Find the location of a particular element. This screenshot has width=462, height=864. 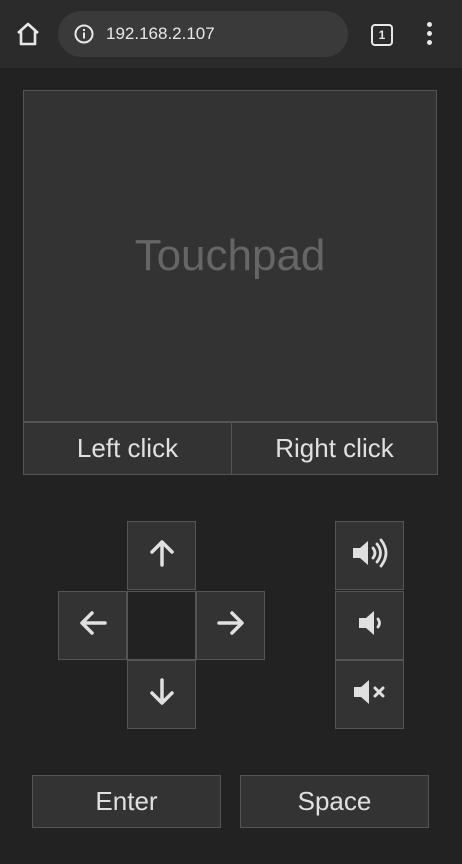

left-click-button: Left click is located at coordinates (127, 448).